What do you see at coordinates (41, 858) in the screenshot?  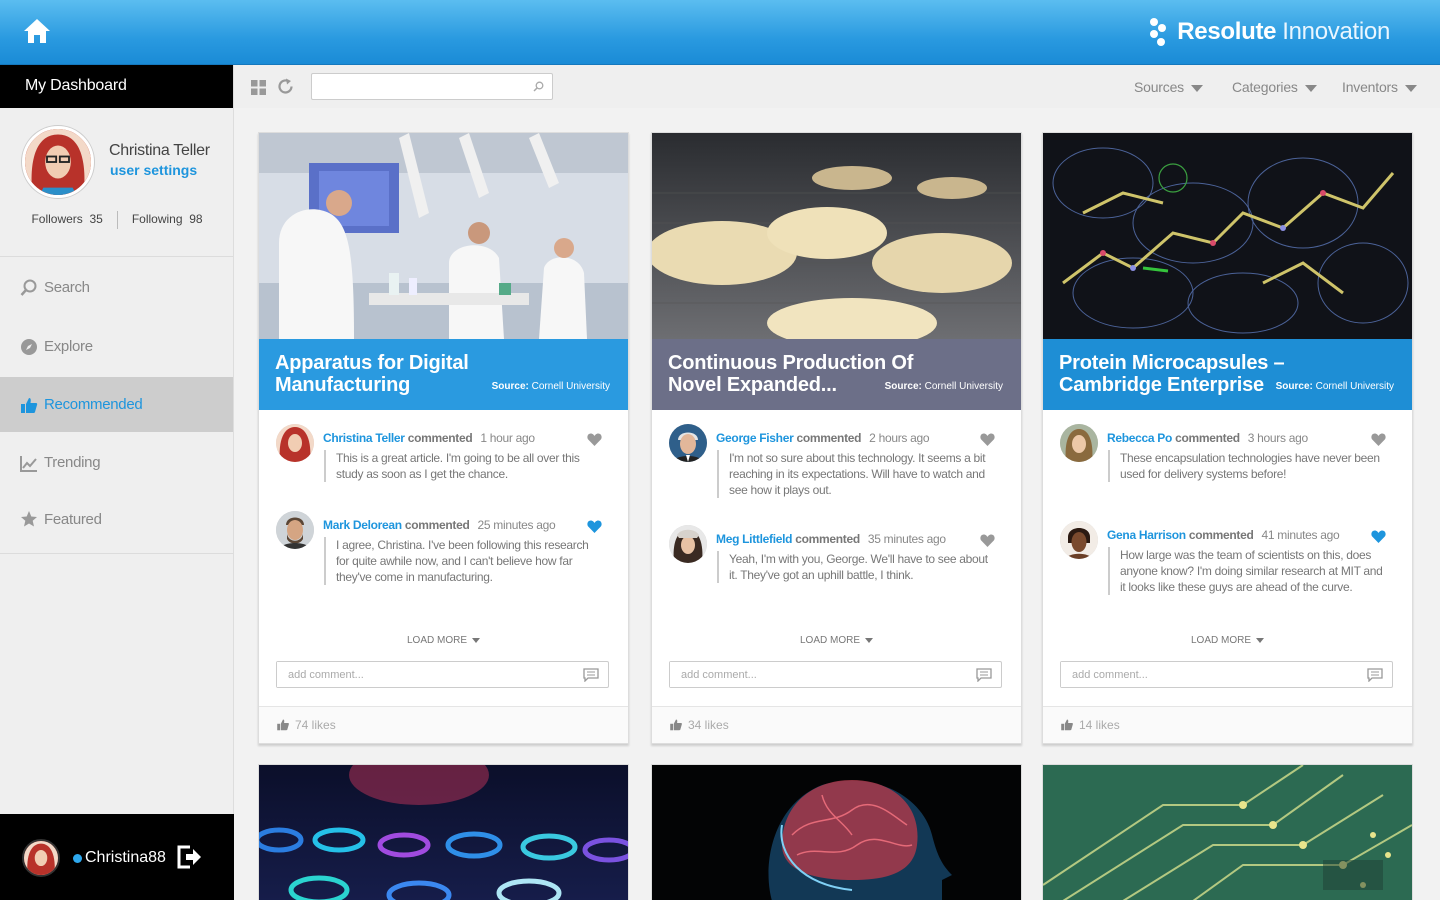 I see `user-avatar` at bounding box center [41, 858].